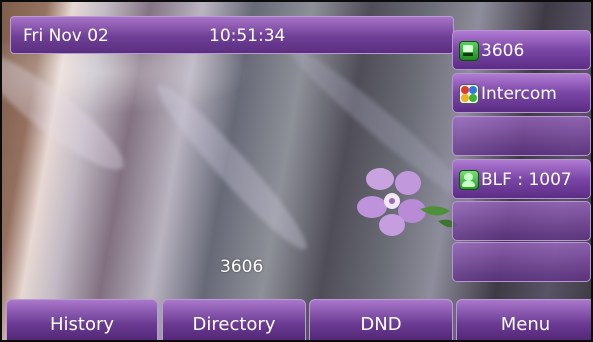  I want to click on line-key-3606: 3606, so click(521, 50).